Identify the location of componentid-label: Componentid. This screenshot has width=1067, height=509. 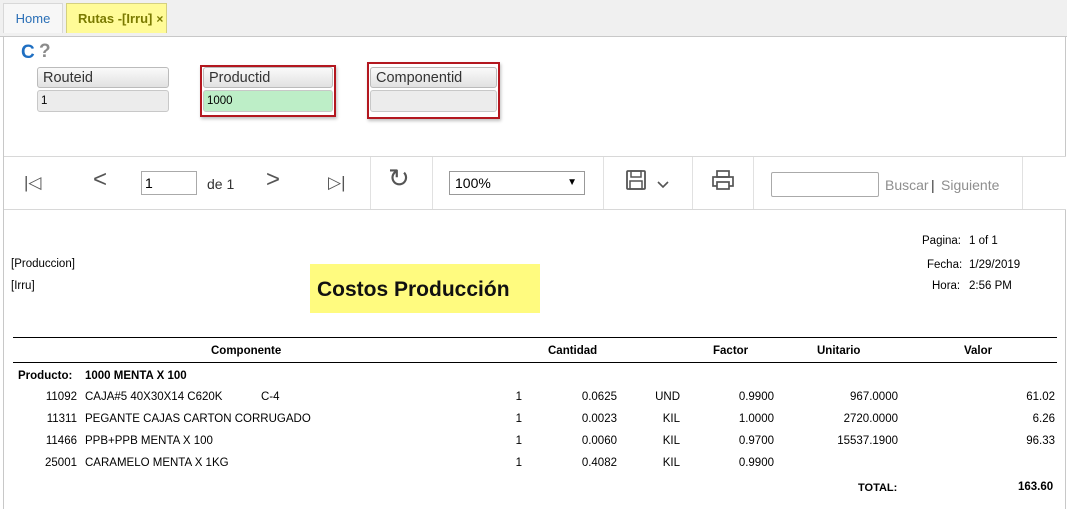
(433, 77).